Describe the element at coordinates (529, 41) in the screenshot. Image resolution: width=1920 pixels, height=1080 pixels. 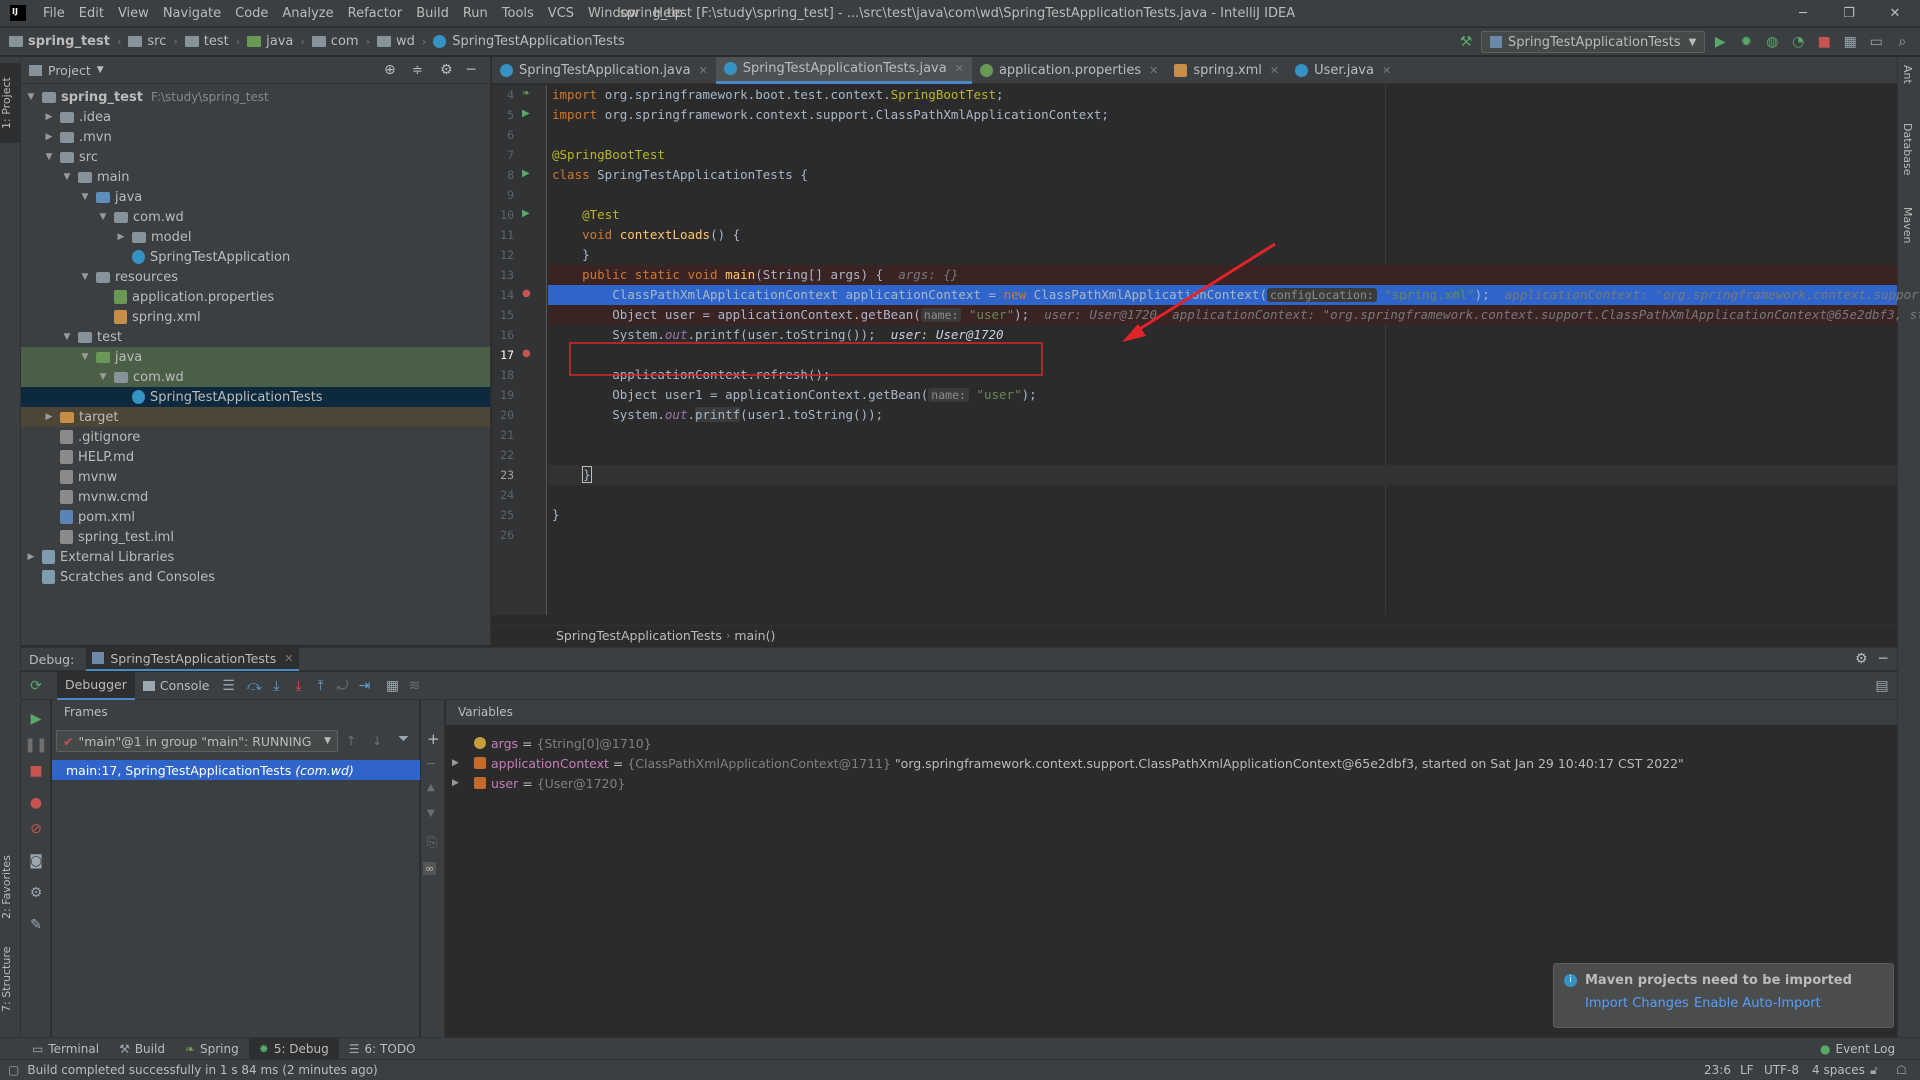
I see `breadcrumb-class: SpringTestApplicationTests` at that location.